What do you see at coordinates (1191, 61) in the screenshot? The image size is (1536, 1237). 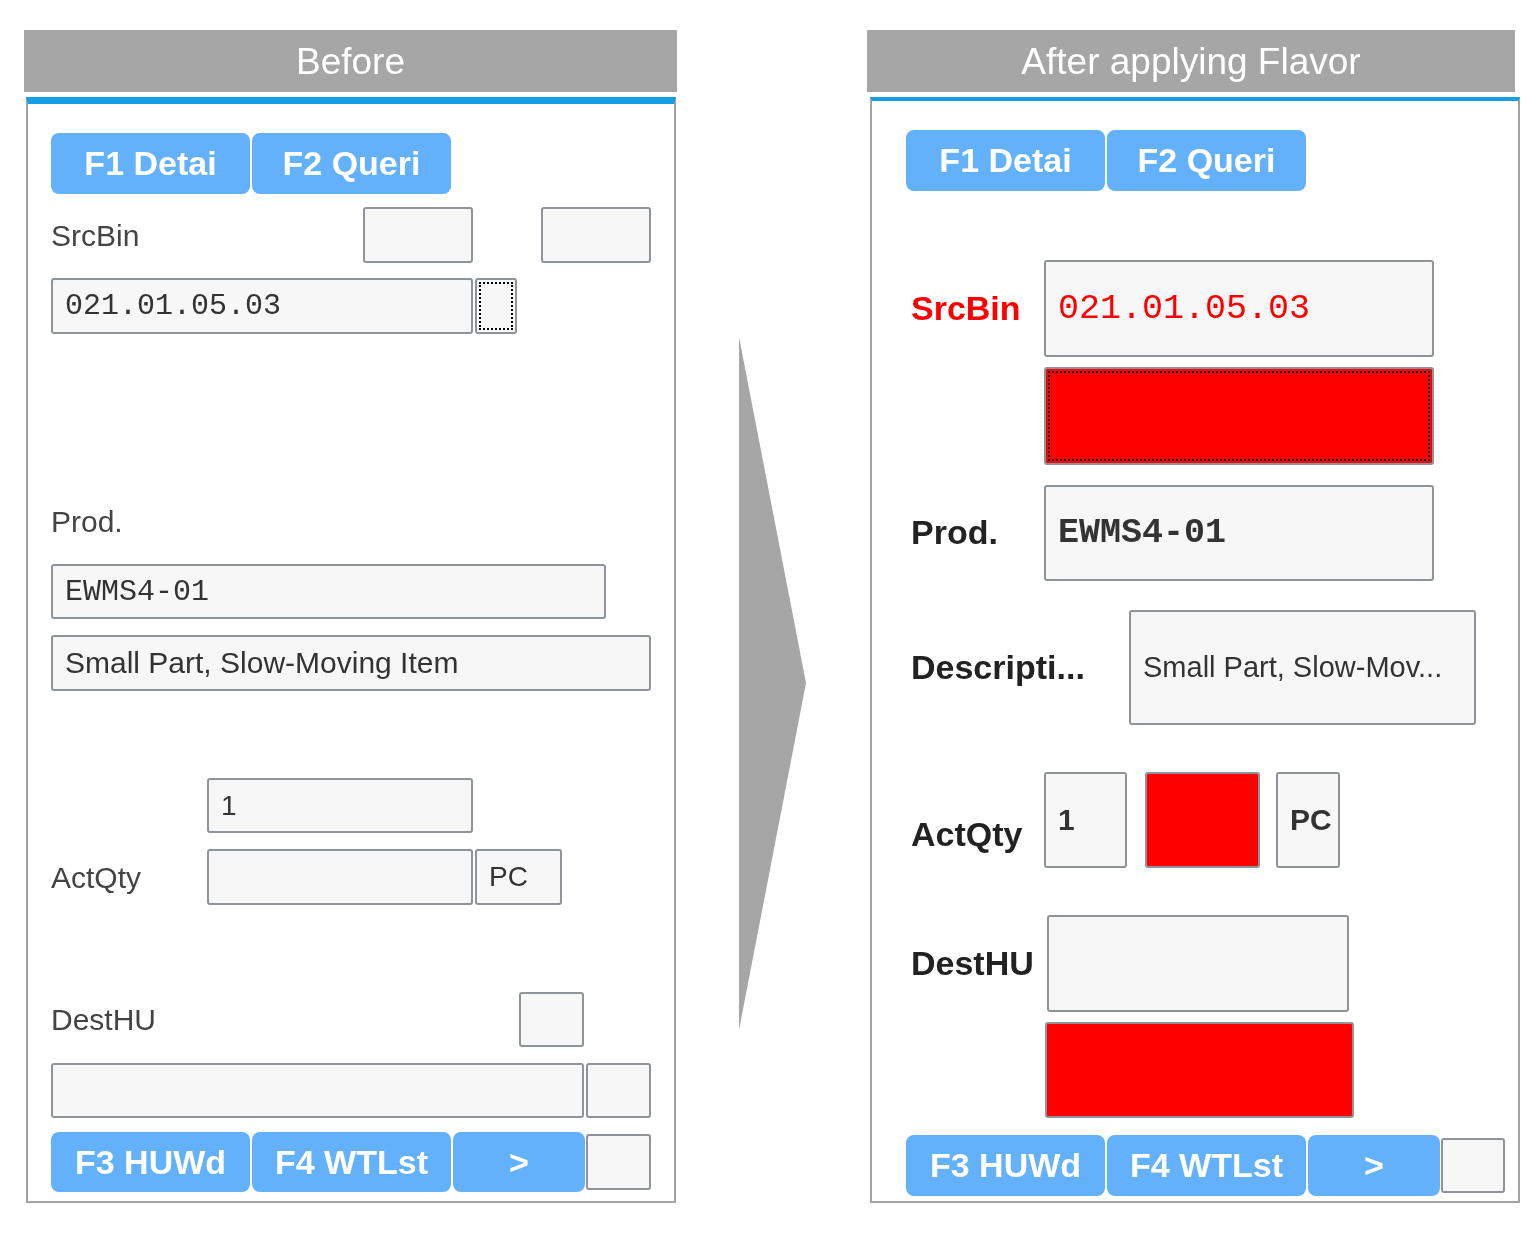 I see `title-bar: After applying Flavor` at bounding box center [1191, 61].